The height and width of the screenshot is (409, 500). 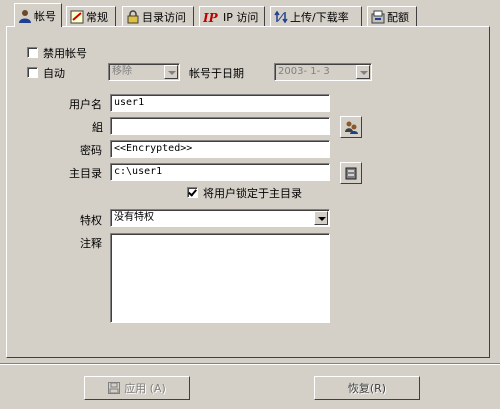 I want to click on password-label: 密码, so click(x=91, y=150).